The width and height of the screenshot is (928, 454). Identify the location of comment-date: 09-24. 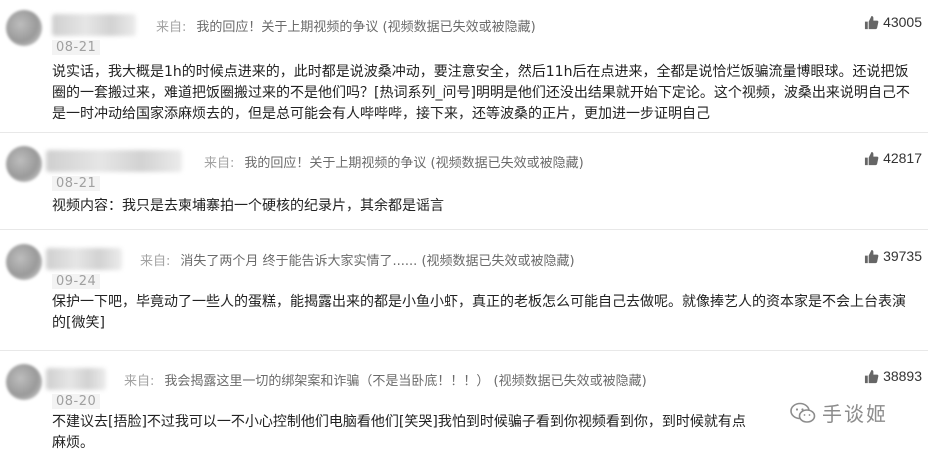
(76, 281).